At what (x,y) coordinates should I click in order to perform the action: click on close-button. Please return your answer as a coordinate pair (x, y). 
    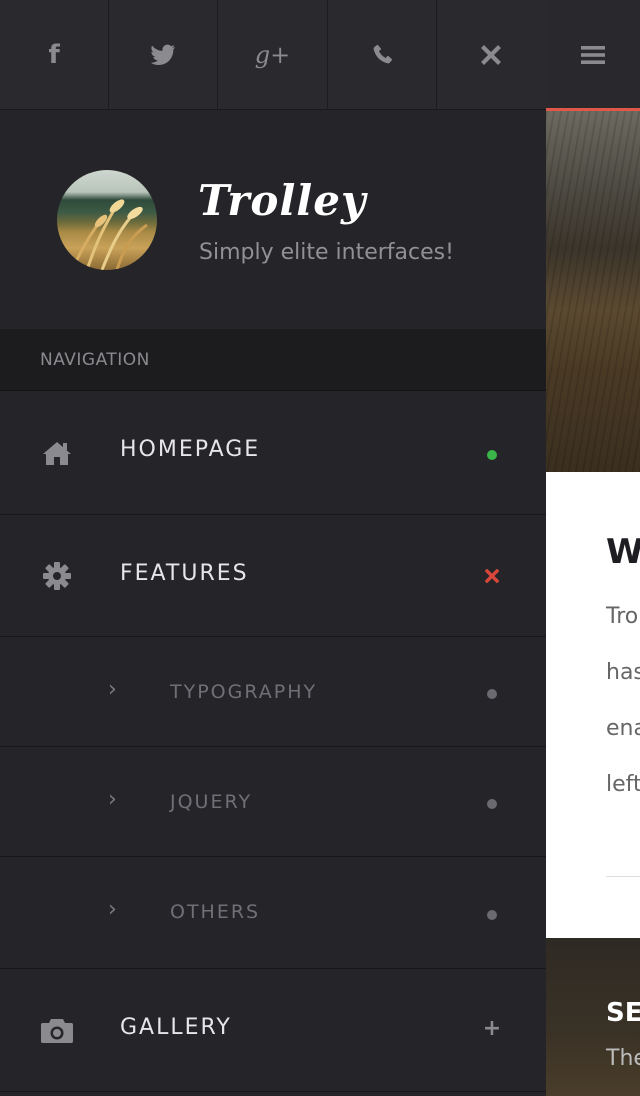
    Looking at the image, I should click on (491, 54).